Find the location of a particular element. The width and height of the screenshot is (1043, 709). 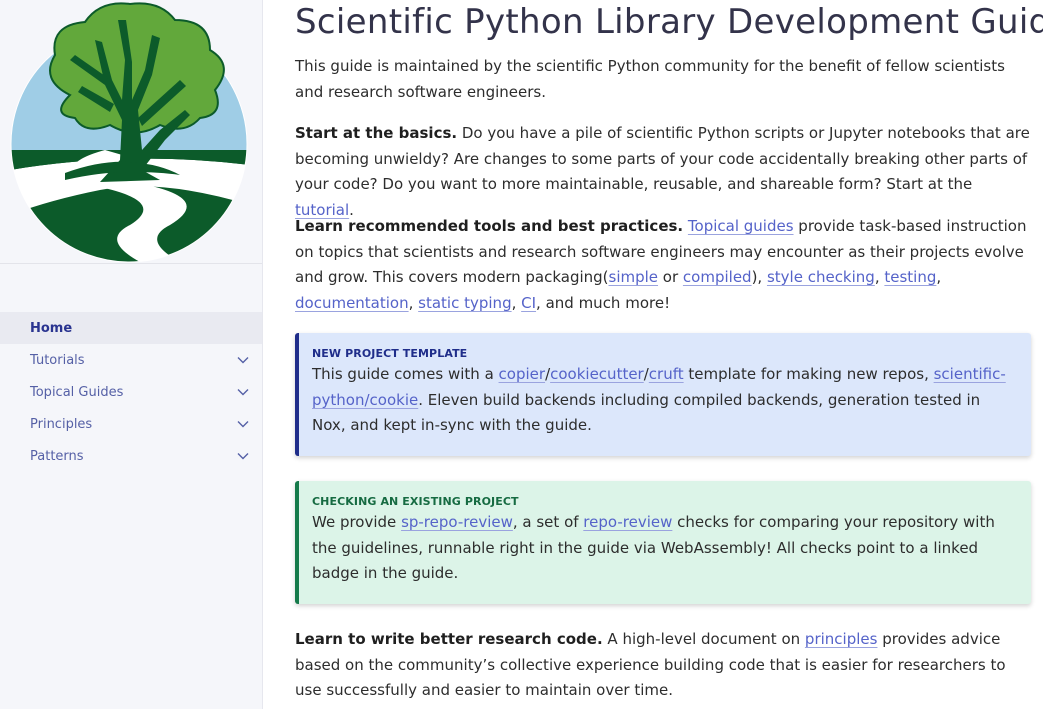

nav-item-label: Home is located at coordinates (51, 328).